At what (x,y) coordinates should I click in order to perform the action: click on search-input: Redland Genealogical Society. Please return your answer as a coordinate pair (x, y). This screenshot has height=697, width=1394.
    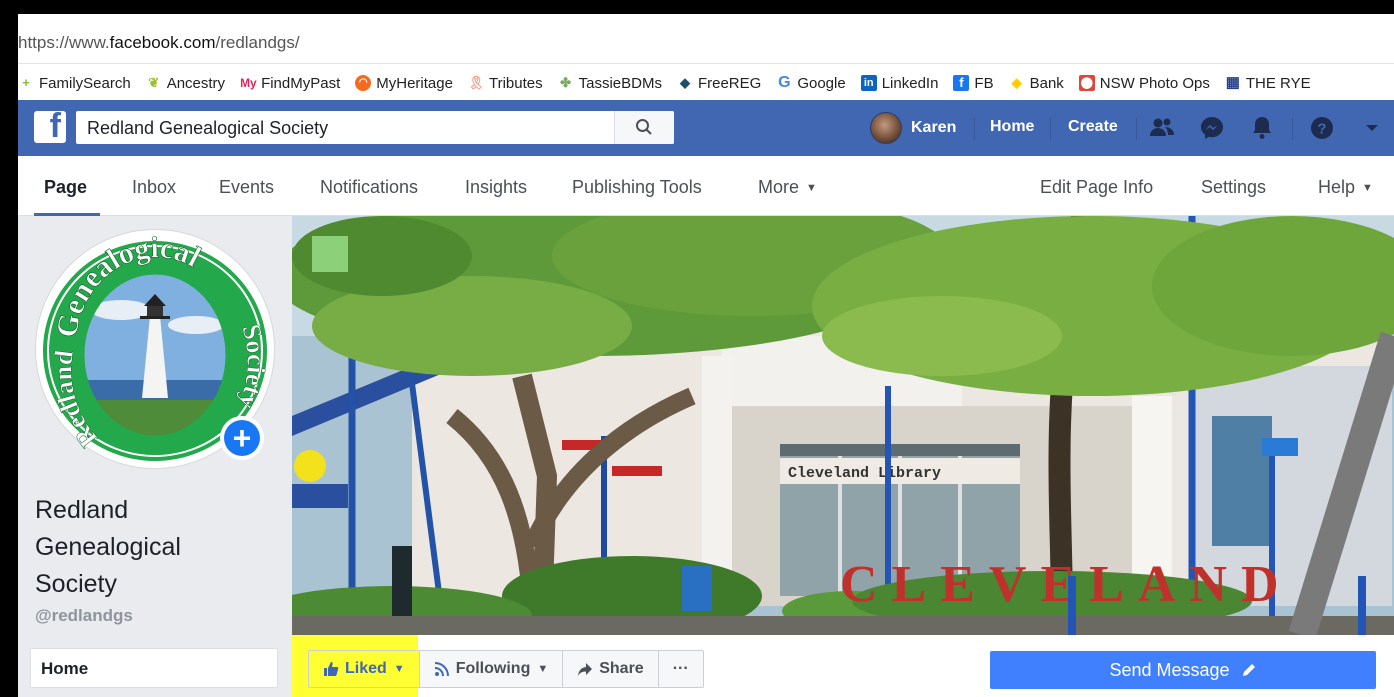
    Looking at the image, I should click on (375, 127).